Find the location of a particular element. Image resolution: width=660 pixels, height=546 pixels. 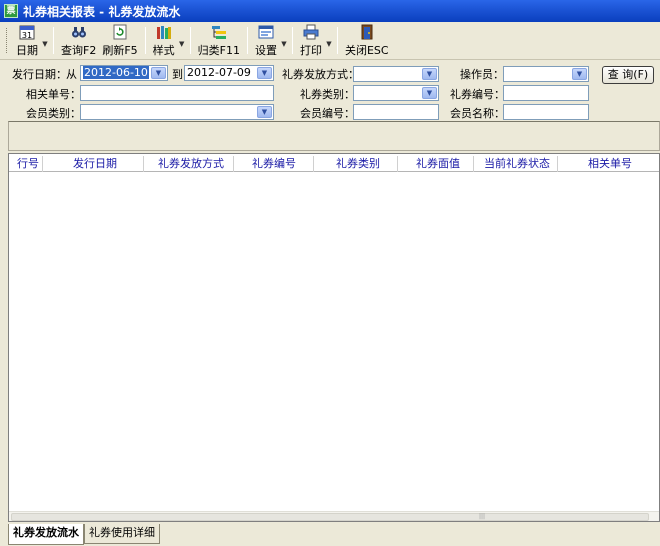

scrollbar-grip-icon: ||| is located at coordinates (482, 516).